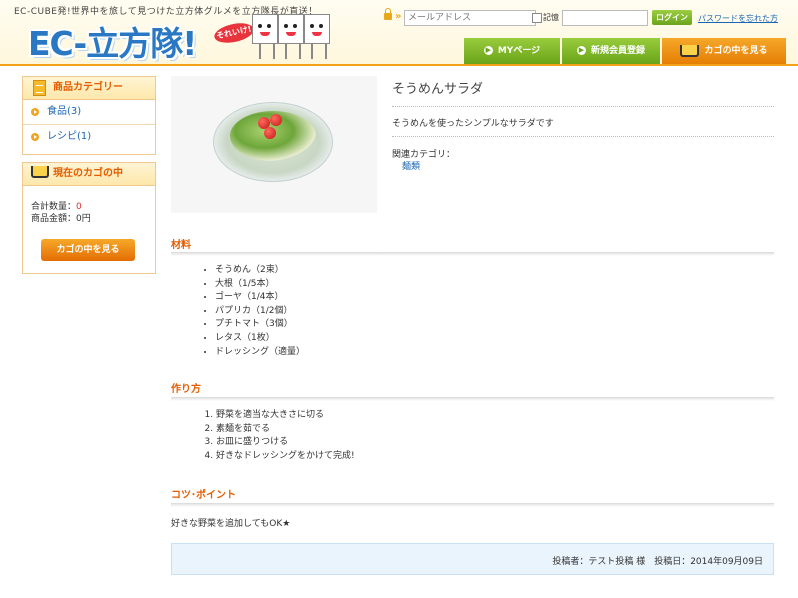 Image resolution: width=798 pixels, height=598 pixels. Describe the element at coordinates (69, 136) in the screenshot. I see `category-item-label: レシピ(1)` at that location.